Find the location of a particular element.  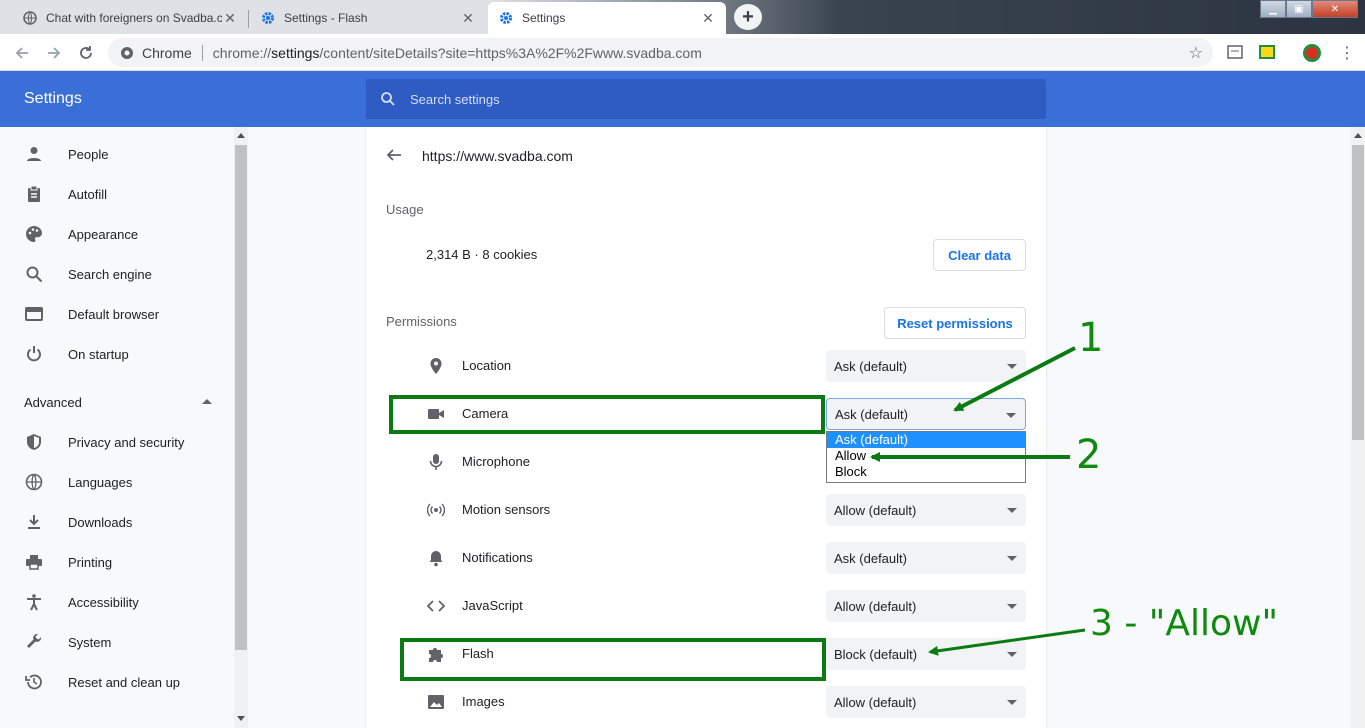

back-button is located at coordinates (22, 53).